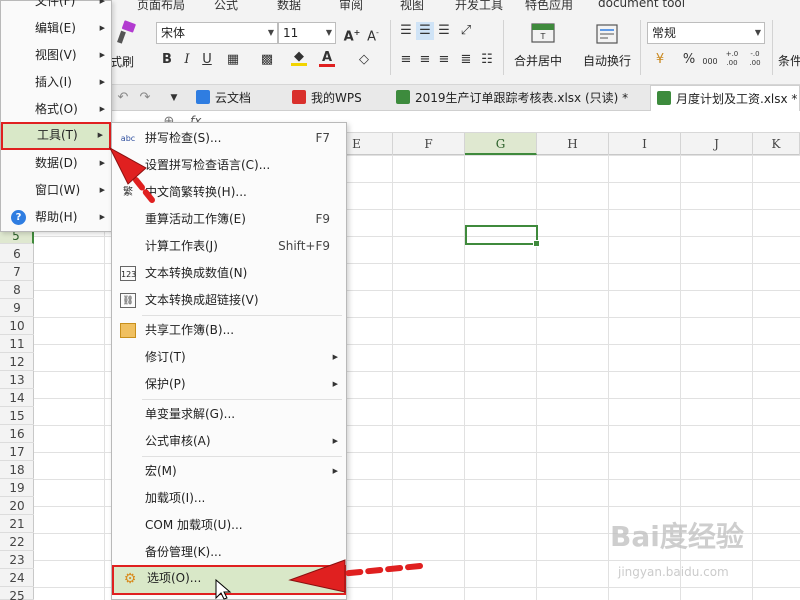  I want to click on merge-center-button: T 合并居中, so click(543, 47).